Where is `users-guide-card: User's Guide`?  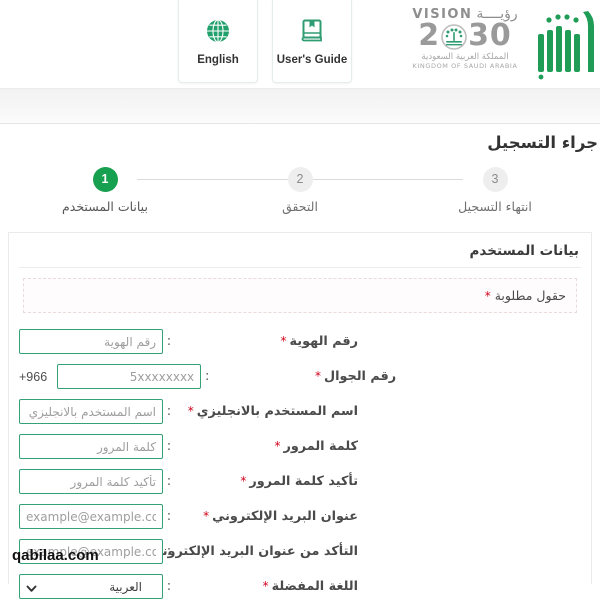 users-guide-card: User's Guide is located at coordinates (312, 41).